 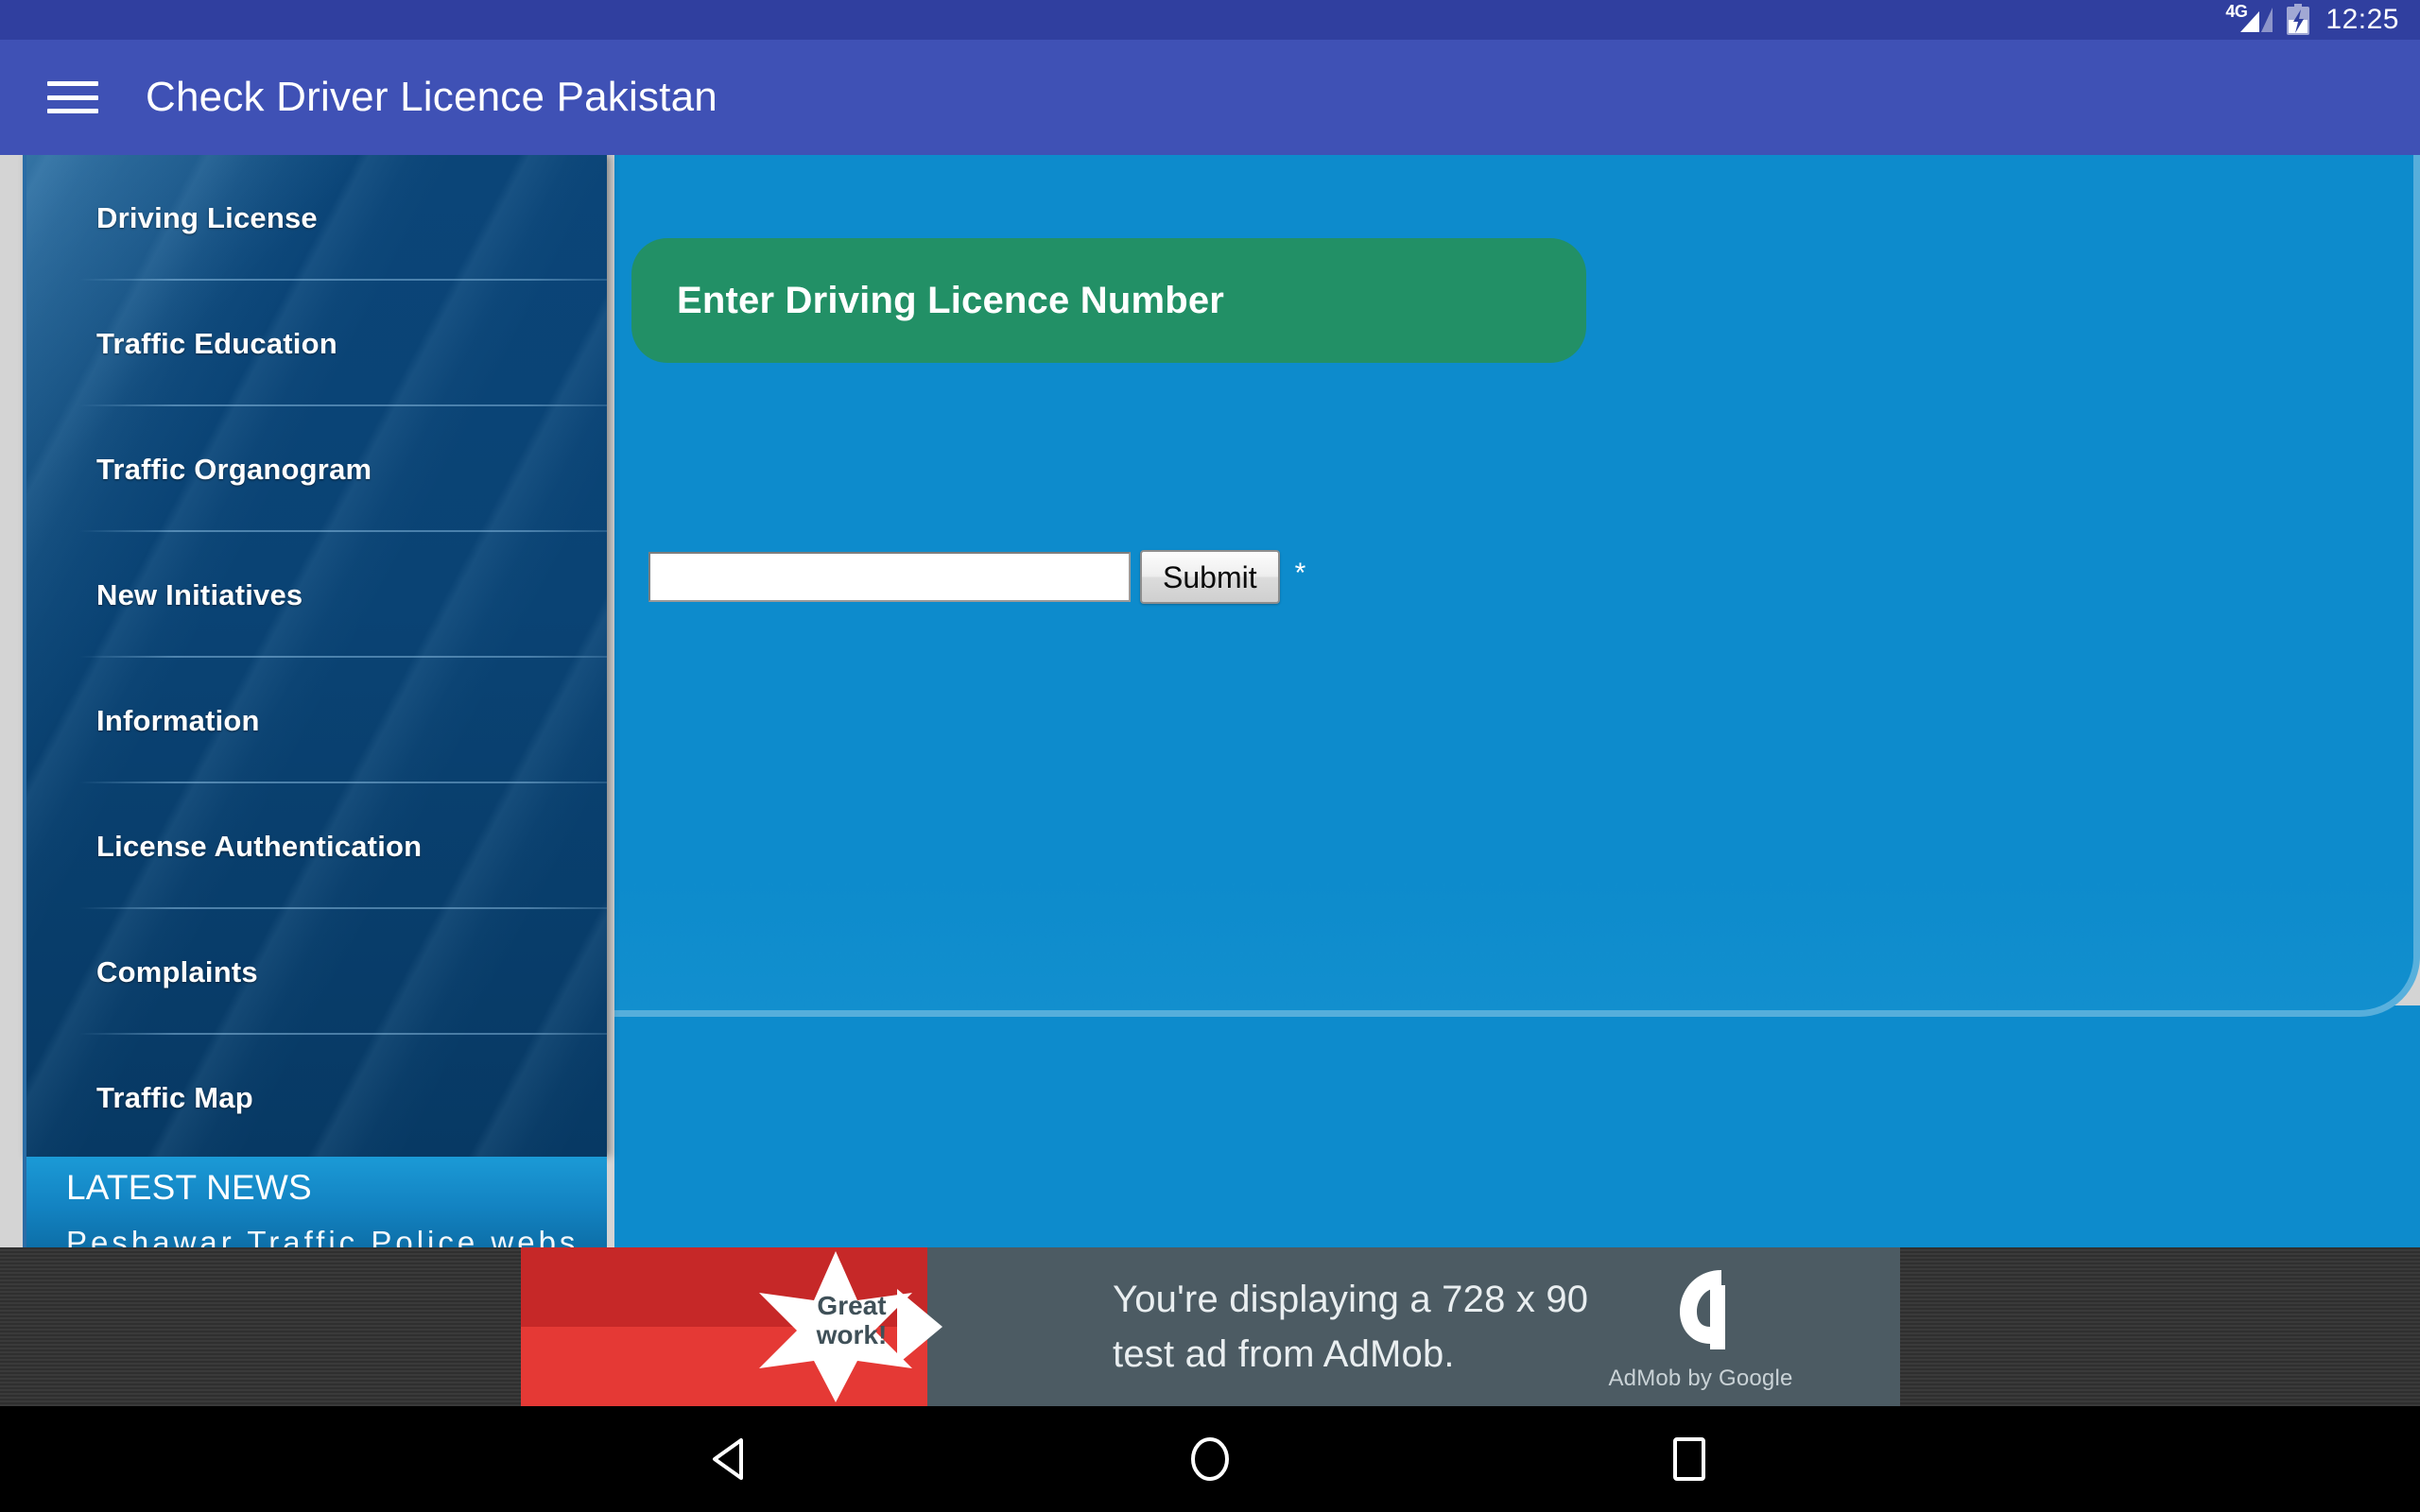 I want to click on latest-news-ticker: Peshawar Traffic Police webs, so click(x=322, y=1236).